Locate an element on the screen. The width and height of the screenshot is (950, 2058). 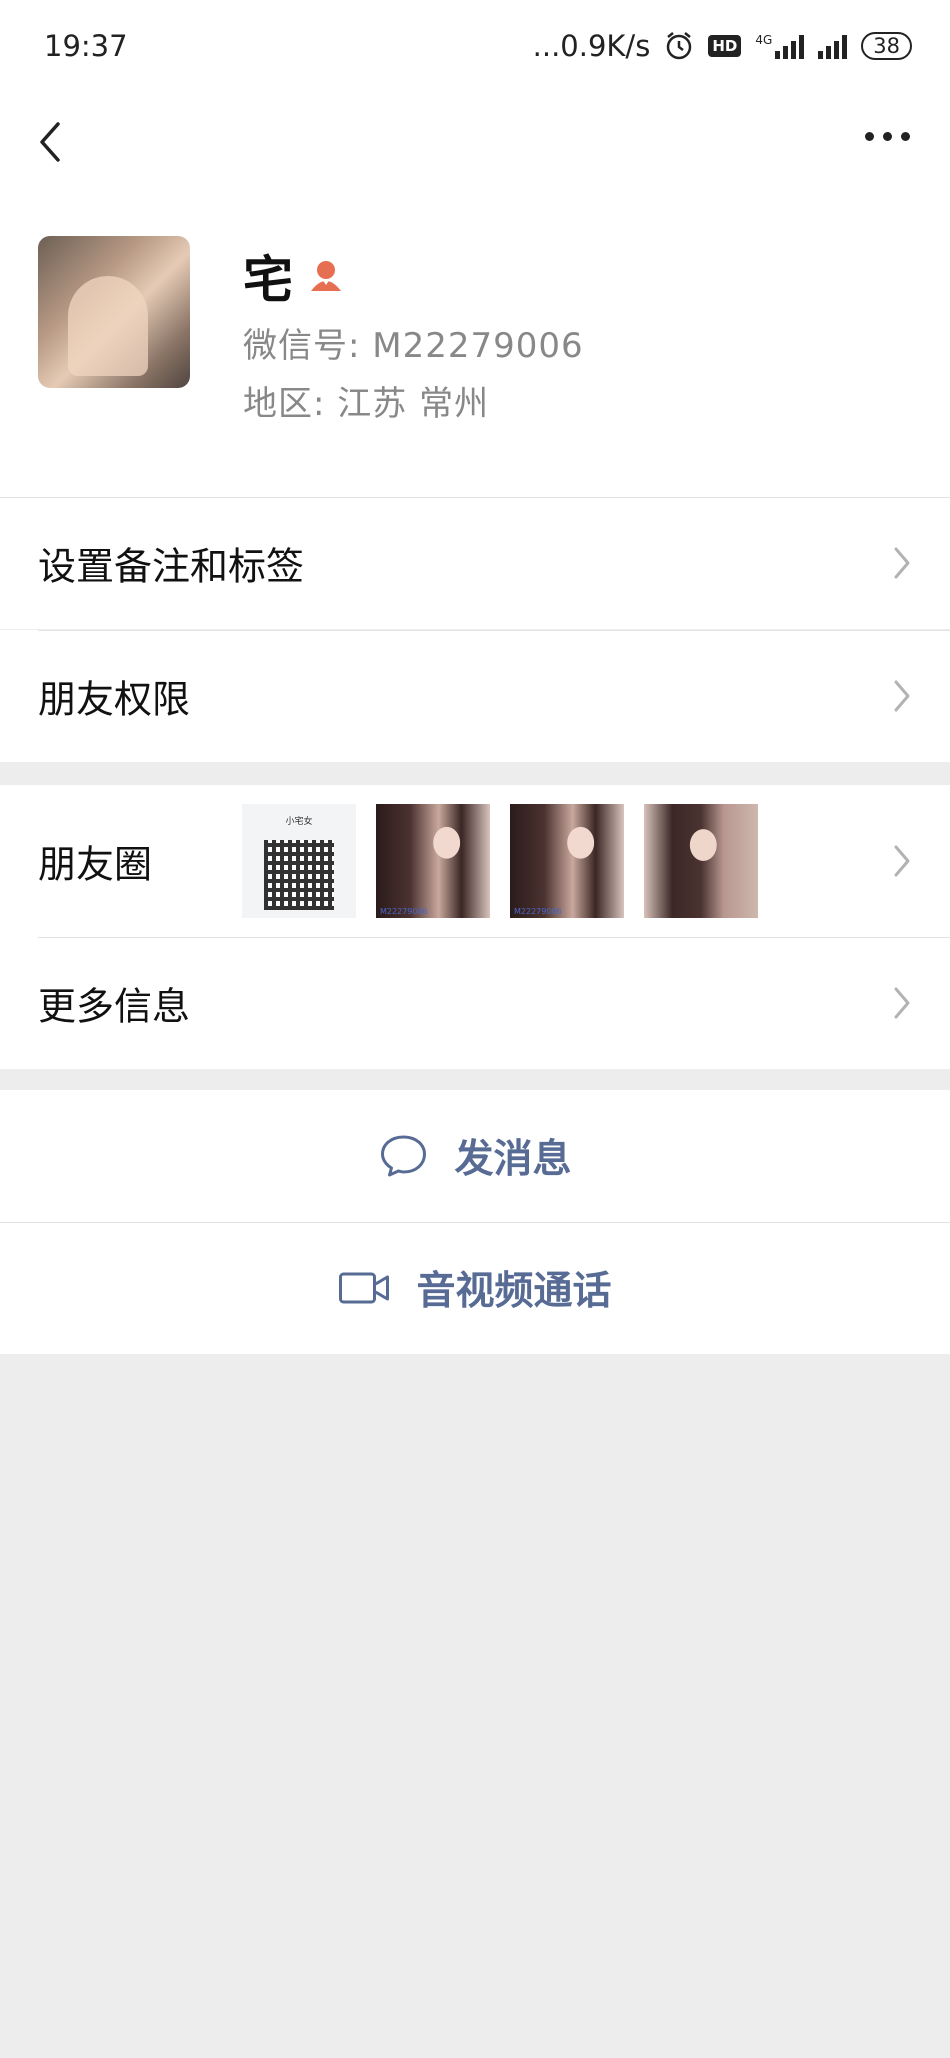
status-bar: 19:37 ...0.9K/s HD 4G 38 is located at coordinates (475, 46).